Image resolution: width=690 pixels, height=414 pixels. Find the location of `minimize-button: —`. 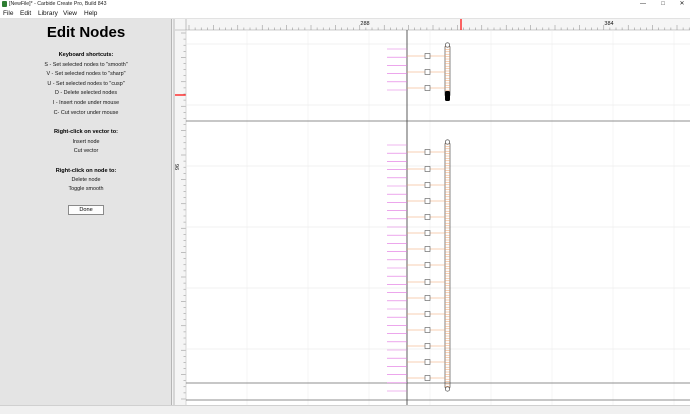

minimize-button: — is located at coordinates (643, 4).